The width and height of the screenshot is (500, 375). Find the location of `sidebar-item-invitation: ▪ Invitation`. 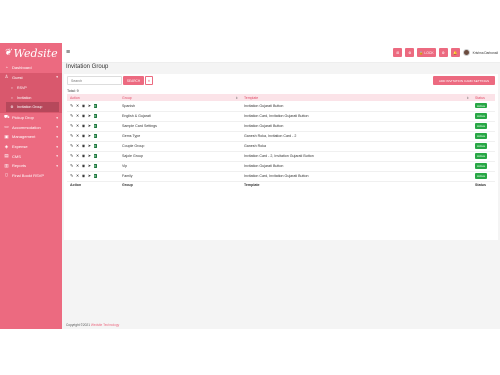

sidebar-item-invitation: ▪ Invitation is located at coordinates (32, 98).